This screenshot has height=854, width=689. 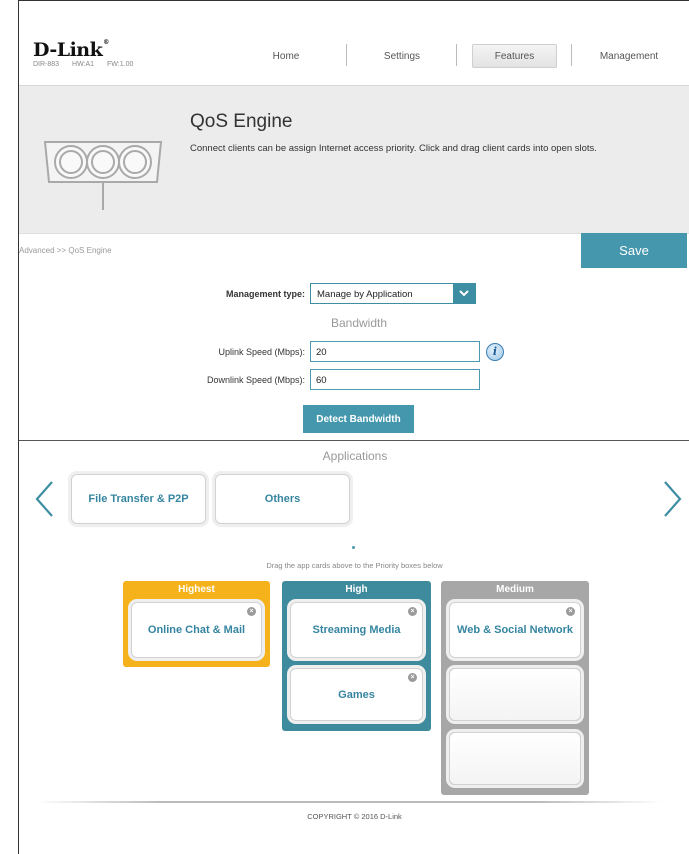 What do you see at coordinates (353, 547) in the screenshot?
I see `carousel-dot` at bounding box center [353, 547].